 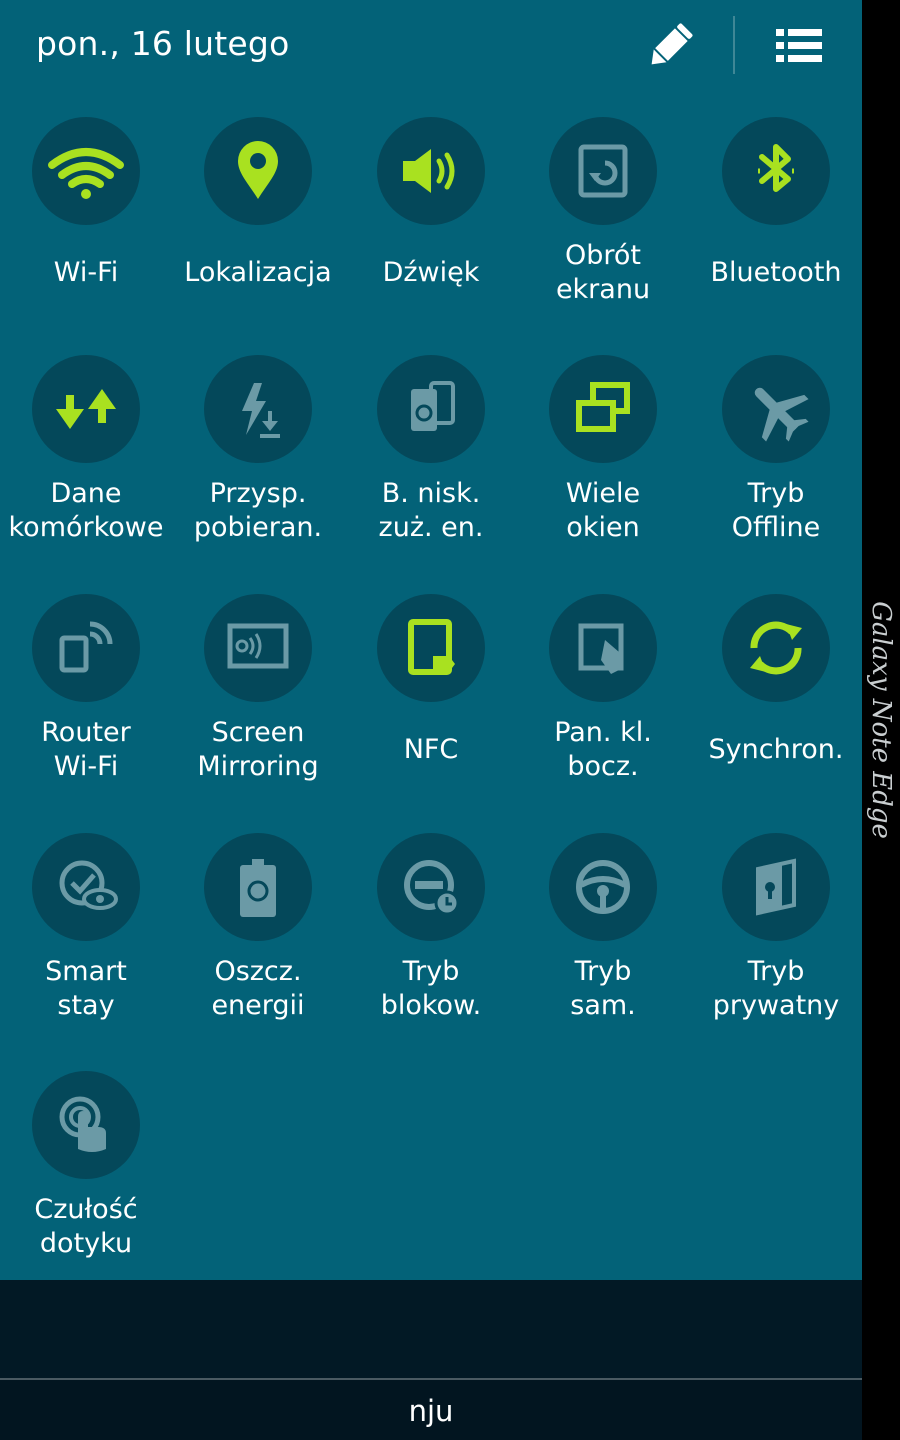 What do you see at coordinates (86, 272) in the screenshot?
I see `toggle-label: Wi-Fi` at bounding box center [86, 272].